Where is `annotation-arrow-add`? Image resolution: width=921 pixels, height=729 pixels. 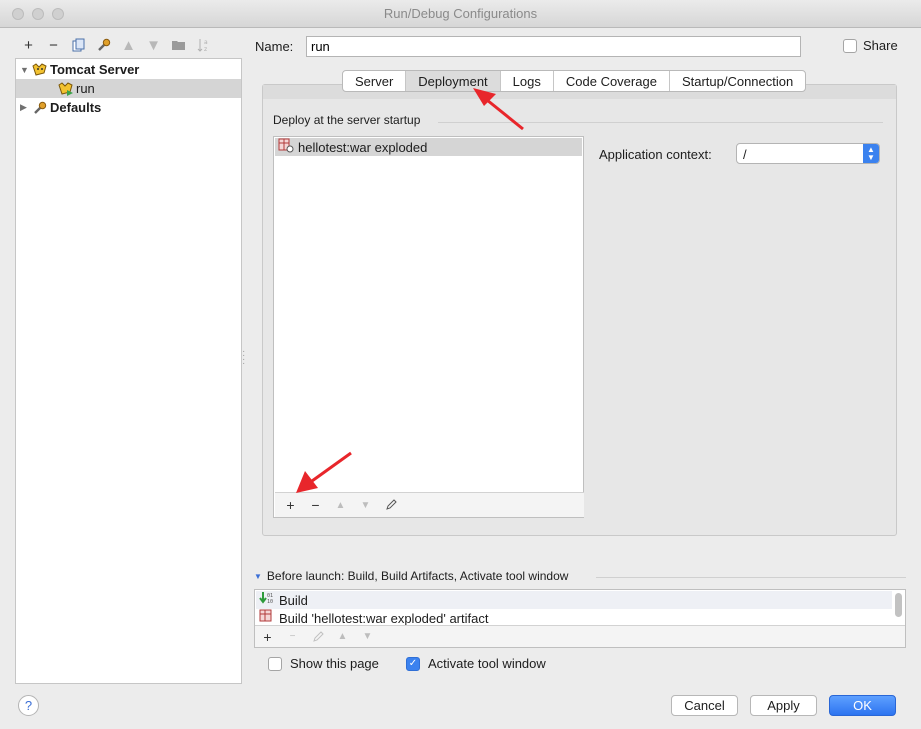 annotation-arrow-add is located at coordinates (324, 472).